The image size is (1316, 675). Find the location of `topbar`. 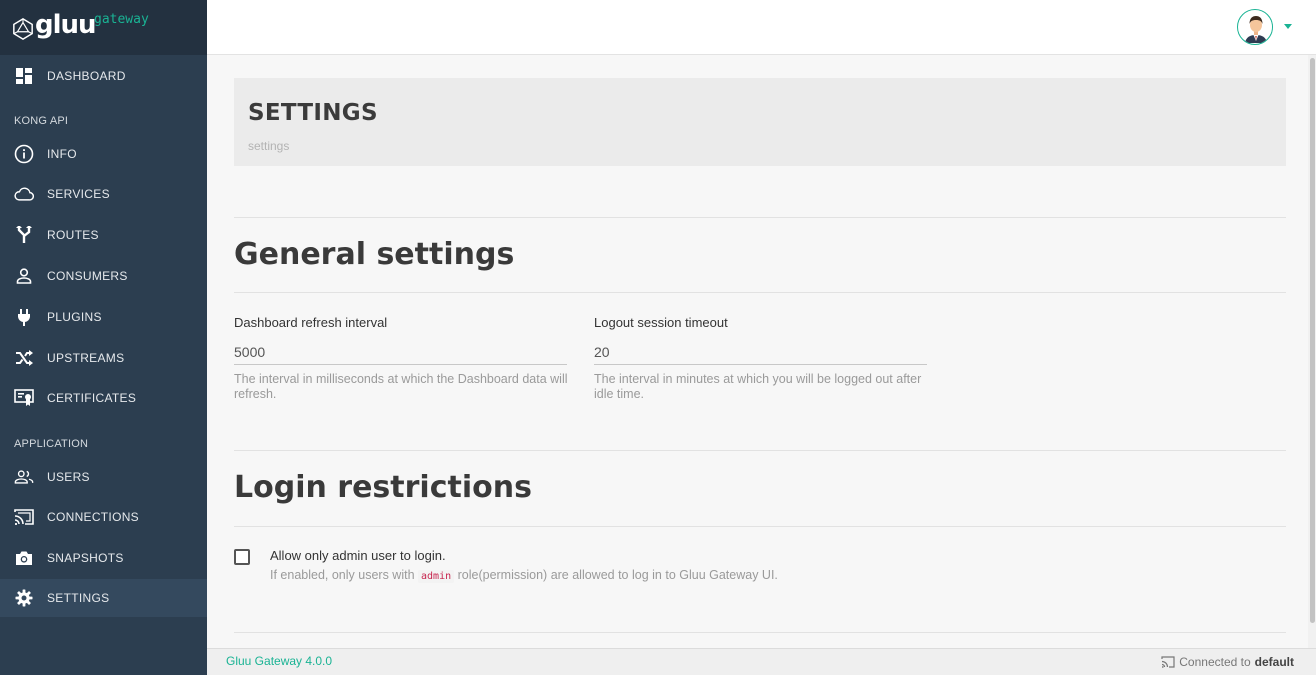

topbar is located at coordinates (761, 27).